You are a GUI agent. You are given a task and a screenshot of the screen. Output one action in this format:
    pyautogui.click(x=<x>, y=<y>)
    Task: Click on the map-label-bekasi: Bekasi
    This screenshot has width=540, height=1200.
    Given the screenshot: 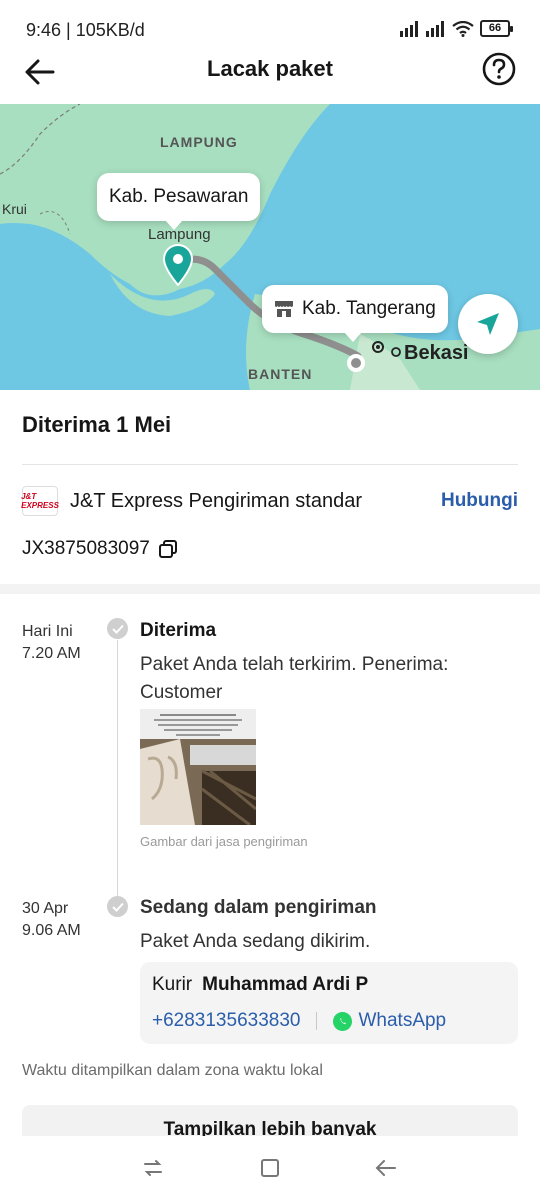 What is the action you would take?
    pyautogui.click(x=436, y=353)
    